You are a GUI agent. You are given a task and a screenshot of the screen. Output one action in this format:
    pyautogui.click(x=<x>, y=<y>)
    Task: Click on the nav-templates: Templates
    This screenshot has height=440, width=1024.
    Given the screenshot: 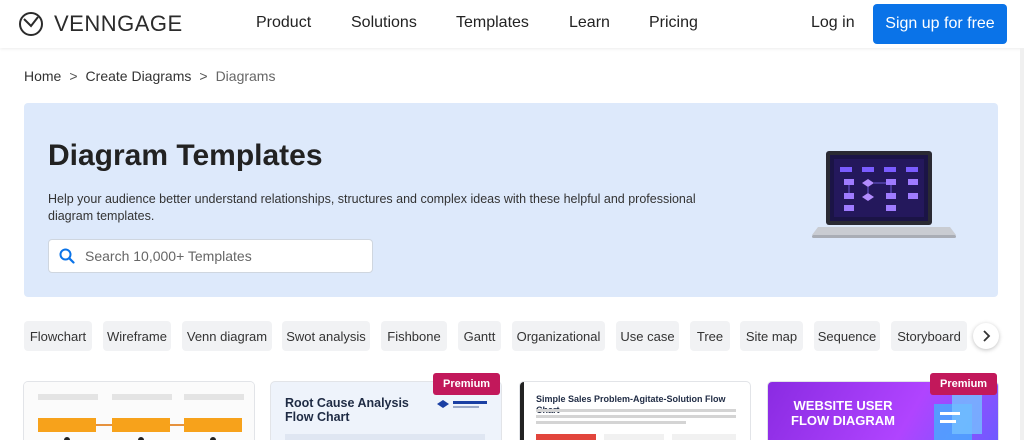 What is the action you would take?
    pyautogui.click(x=492, y=23)
    